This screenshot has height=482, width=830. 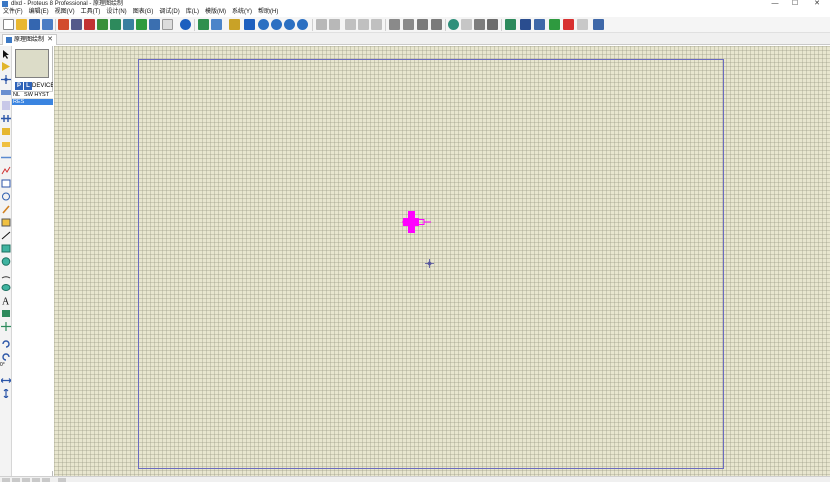 What do you see at coordinates (334, 24) in the screenshot?
I see `redo-icon` at bounding box center [334, 24].